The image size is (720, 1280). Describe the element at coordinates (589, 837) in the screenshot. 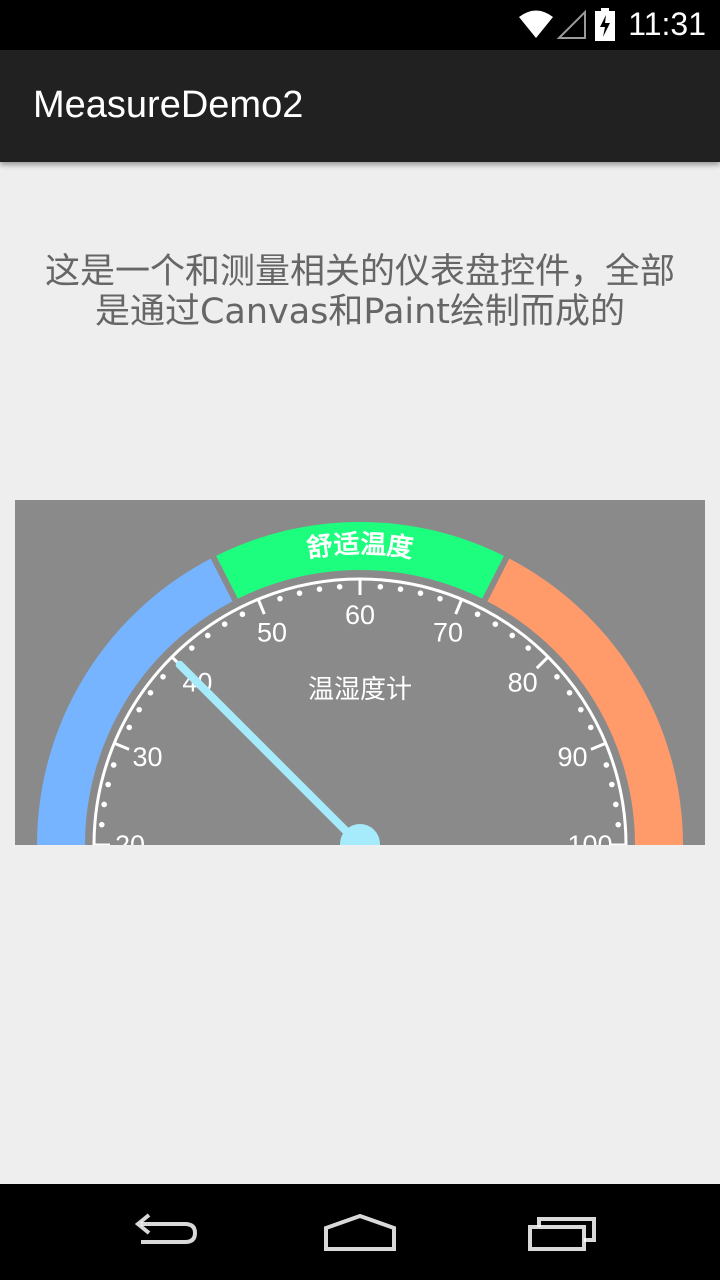

I see `scale-label-100: 100` at that location.